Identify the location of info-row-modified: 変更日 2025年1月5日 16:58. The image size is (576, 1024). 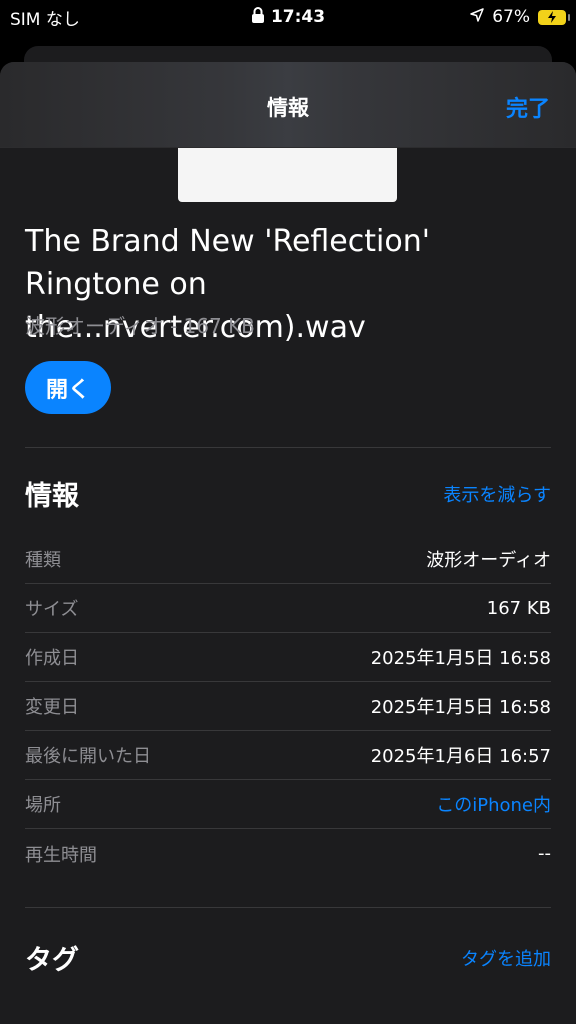
(288, 706).